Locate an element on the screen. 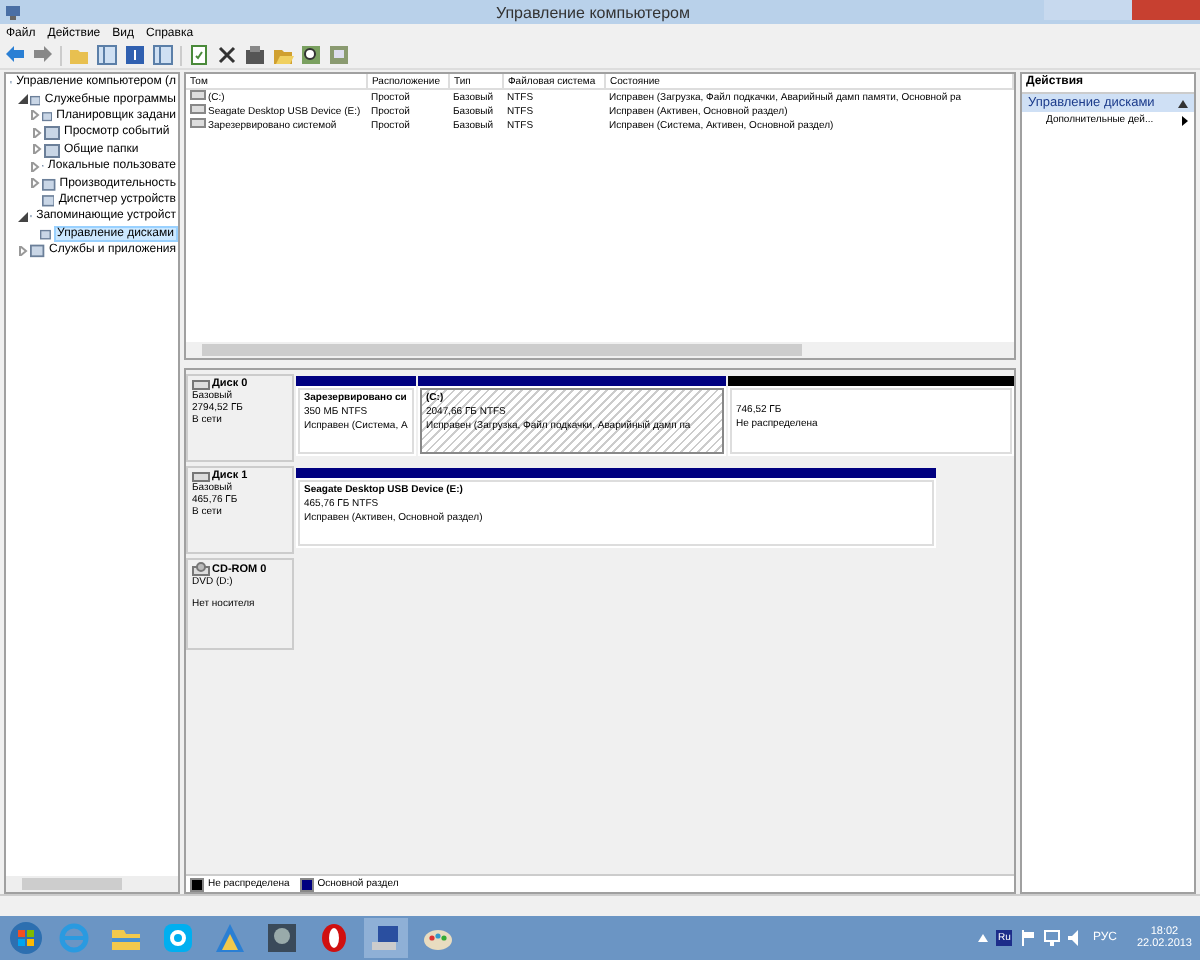 This screenshot has width=1200, height=960. help-icon is located at coordinates (135, 55).